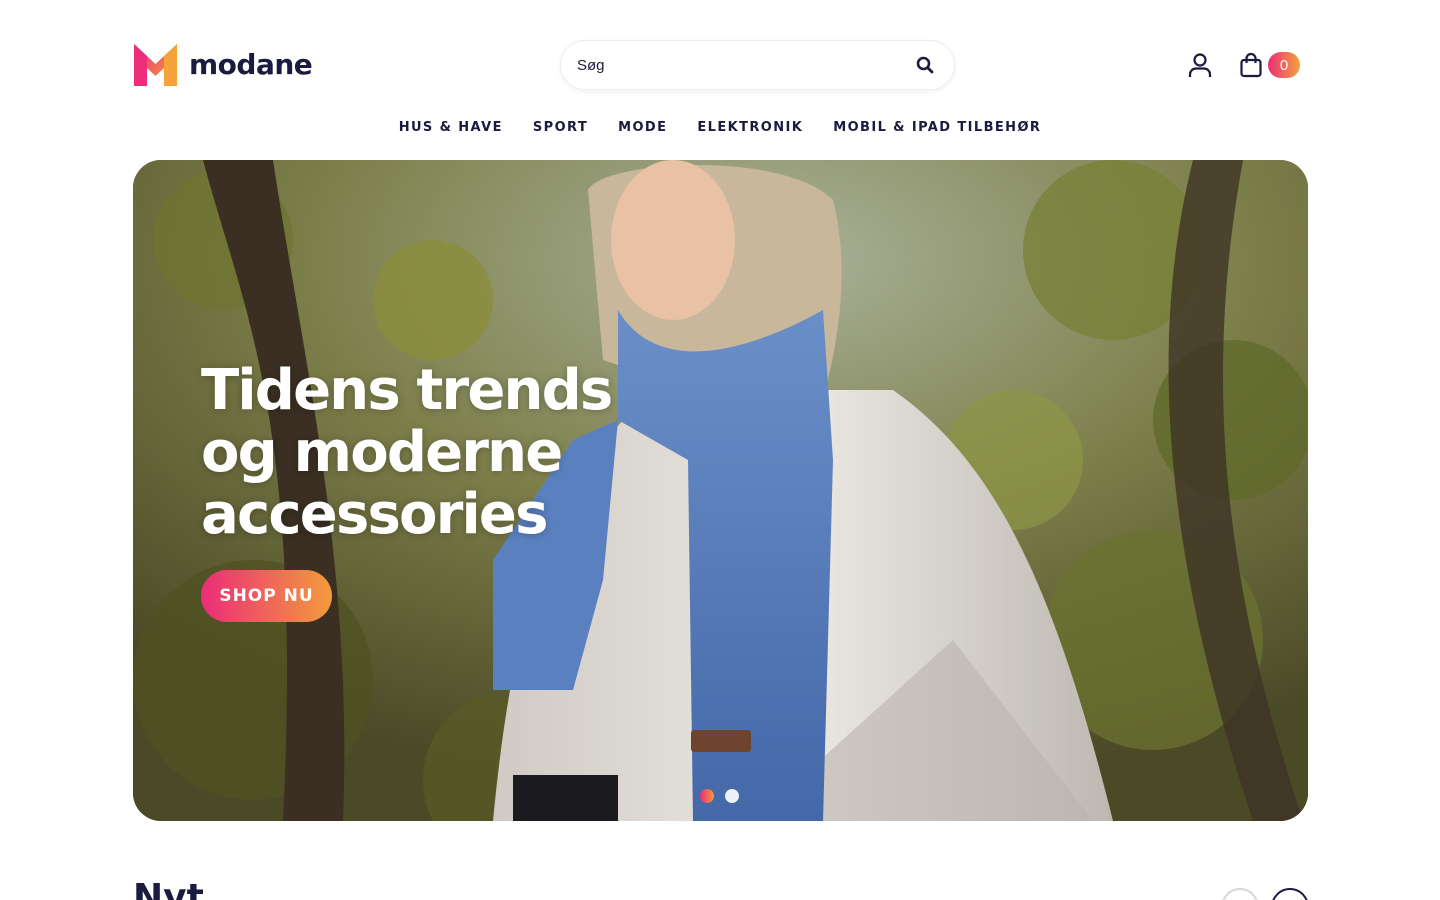 The image size is (1440, 900). Describe the element at coordinates (750, 127) in the screenshot. I see `nav-item-elektronik: ELEKTRONIK` at that location.